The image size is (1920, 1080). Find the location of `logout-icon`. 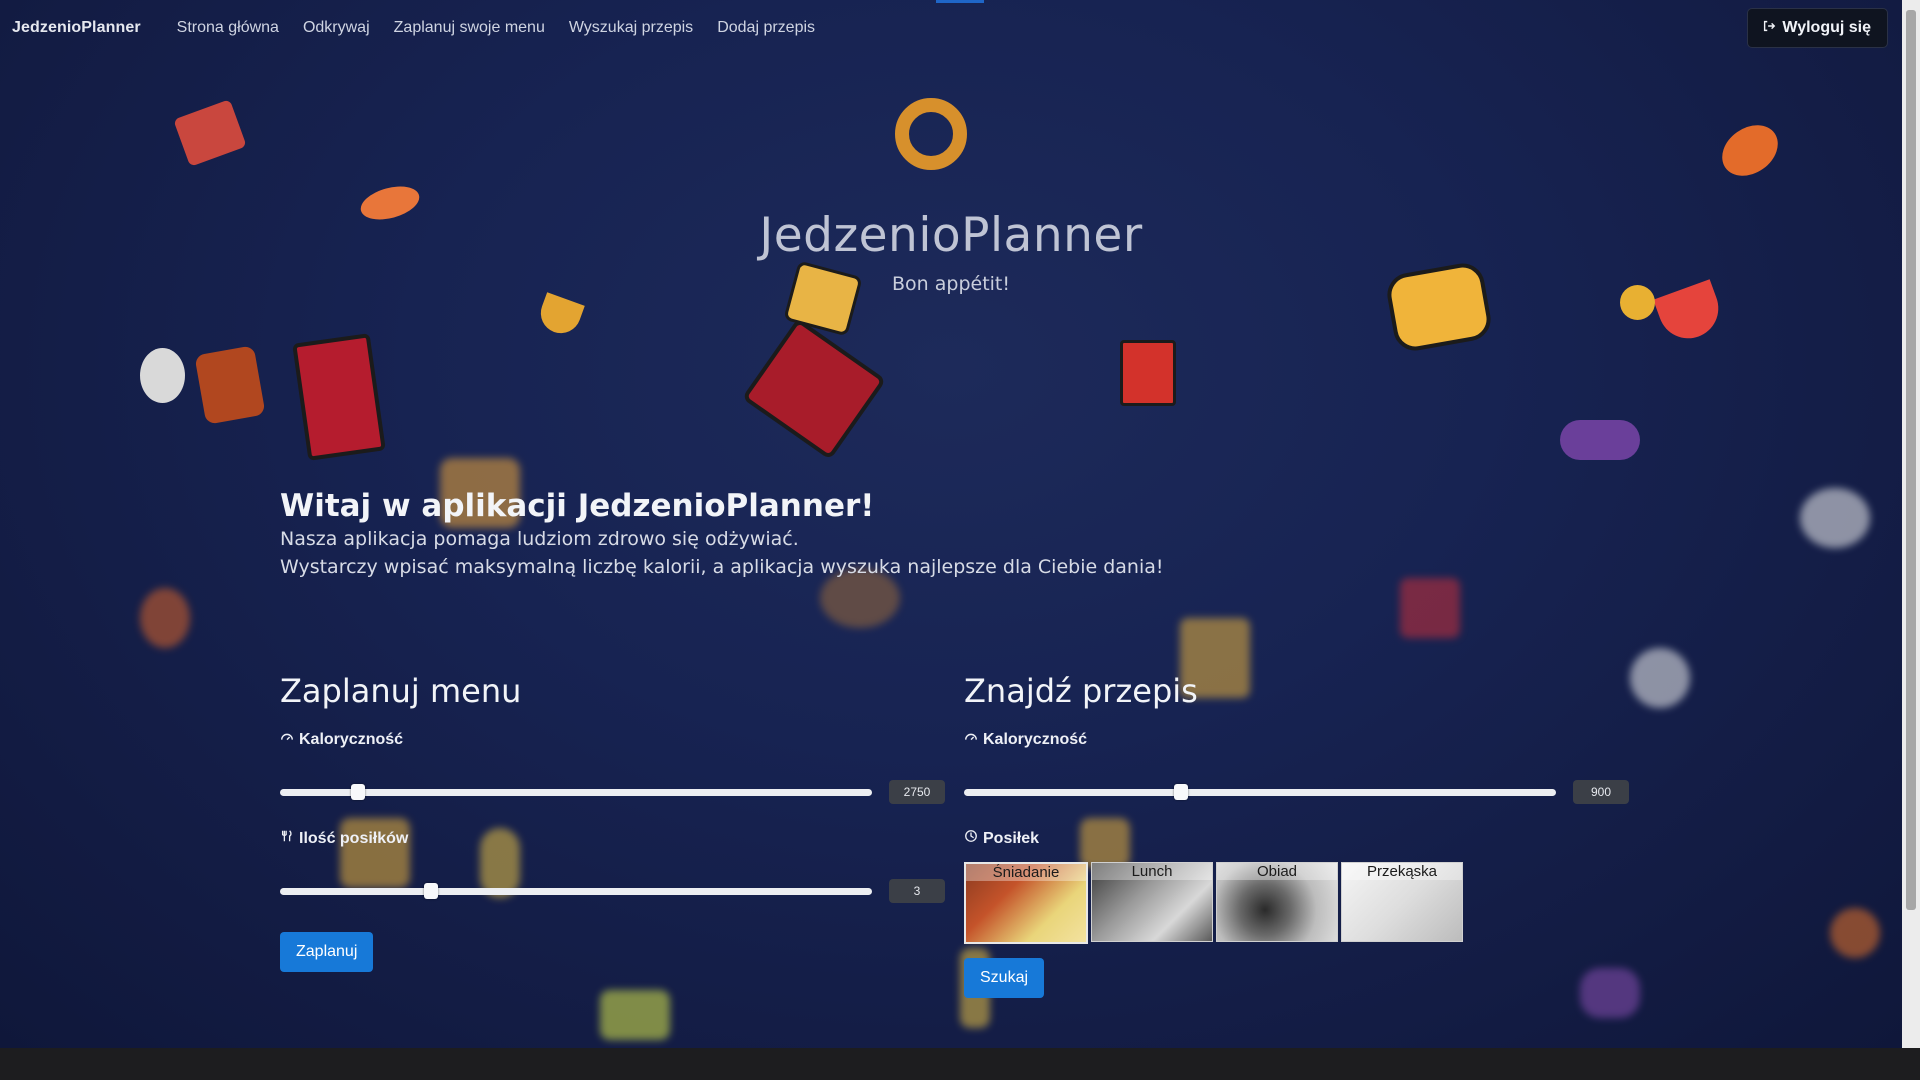

logout-icon is located at coordinates (1769, 28).